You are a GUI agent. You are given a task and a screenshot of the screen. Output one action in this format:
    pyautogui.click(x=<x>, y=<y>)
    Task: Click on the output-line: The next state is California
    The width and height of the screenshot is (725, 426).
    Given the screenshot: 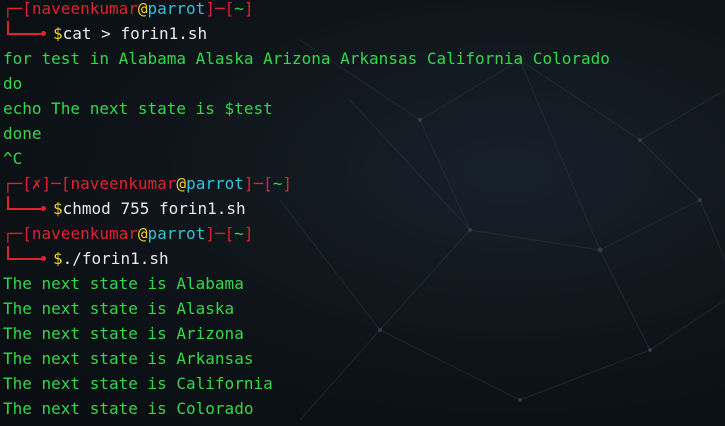 What is the action you would take?
    pyautogui.click(x=138, y=383)
    